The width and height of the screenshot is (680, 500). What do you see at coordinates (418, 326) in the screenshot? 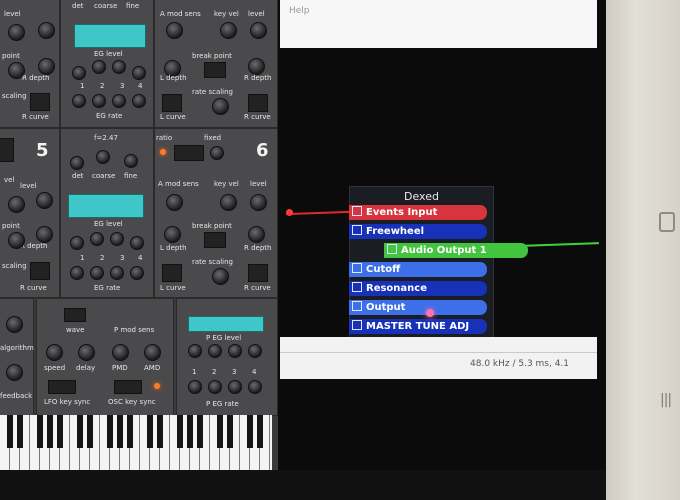
I see `port-param: MASTER TUNE ADJ` at bounding box center [418, 326].